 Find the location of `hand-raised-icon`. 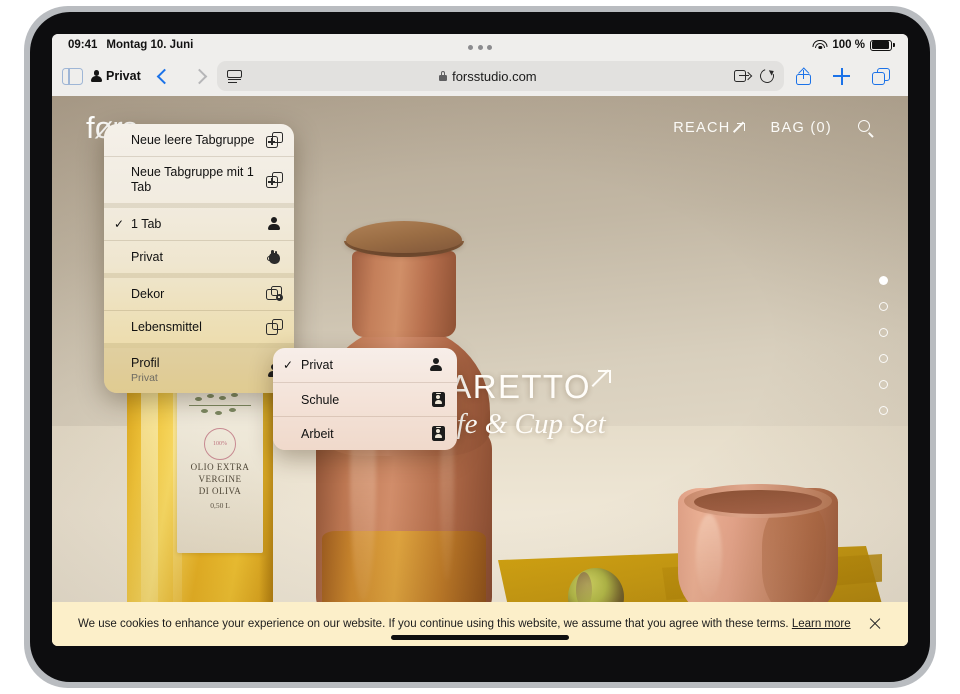

hand-raised-icon is located at coordinates (274, 257).